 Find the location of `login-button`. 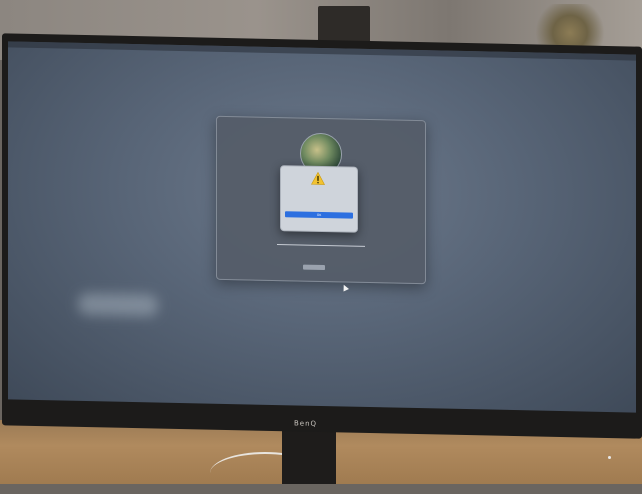

login-button is located at coordinates (314, 267).